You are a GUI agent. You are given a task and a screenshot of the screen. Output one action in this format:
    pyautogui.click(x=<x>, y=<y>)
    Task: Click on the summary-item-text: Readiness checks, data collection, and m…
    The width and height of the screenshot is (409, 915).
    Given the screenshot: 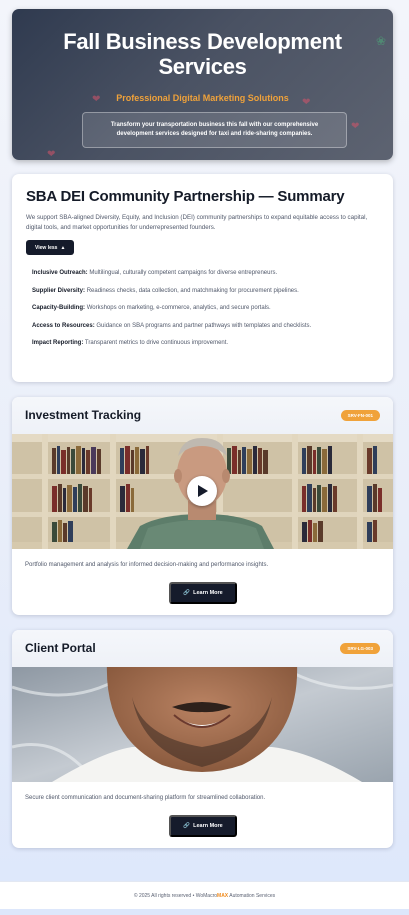 What is the action you would take?
    pyautogui.click(x=192, y=290)
    